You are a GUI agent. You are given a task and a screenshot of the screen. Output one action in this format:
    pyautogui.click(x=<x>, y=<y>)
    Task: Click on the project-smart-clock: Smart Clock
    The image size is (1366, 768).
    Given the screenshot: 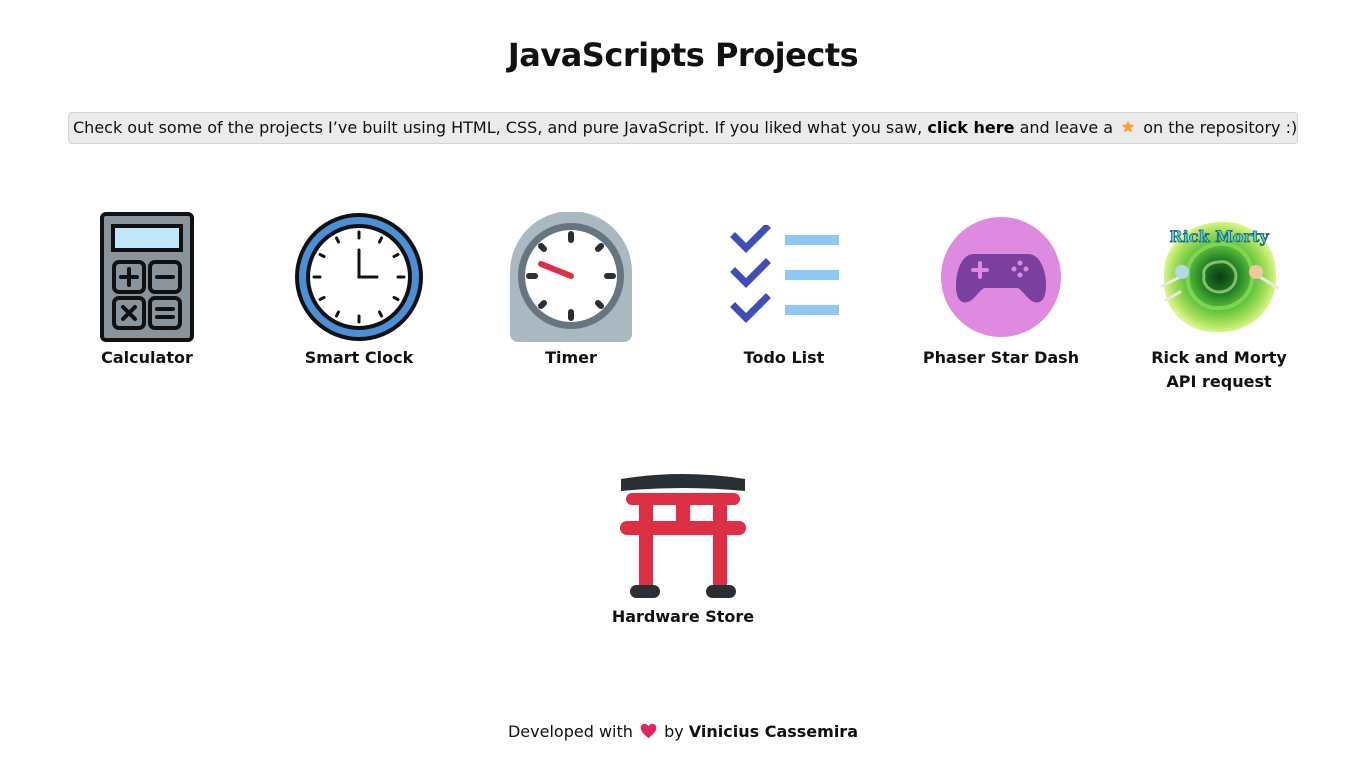 What is the action you would take?
    pyautogui.click(x=359, y=291)
    